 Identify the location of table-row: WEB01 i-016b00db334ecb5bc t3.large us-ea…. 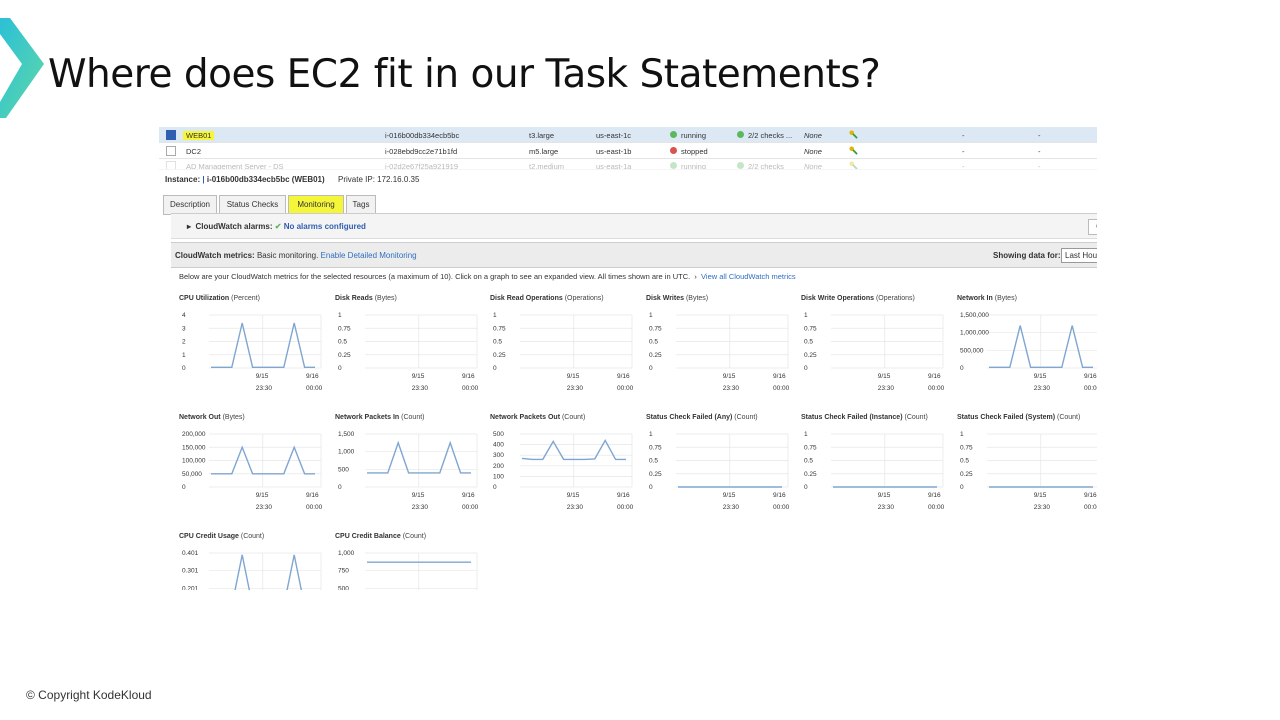
(628, 135).